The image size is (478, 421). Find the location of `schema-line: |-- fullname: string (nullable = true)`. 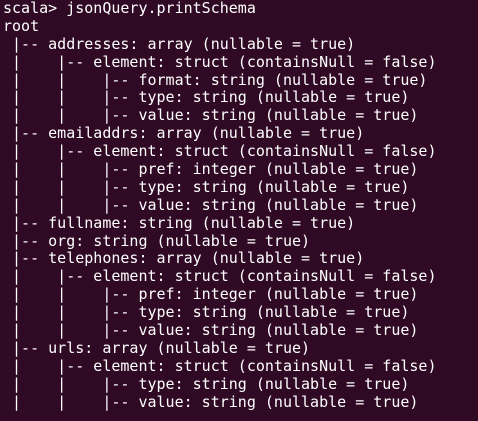

schema-line: |-- fullname: string (nullable = true) is located at coordinates (179, 222).